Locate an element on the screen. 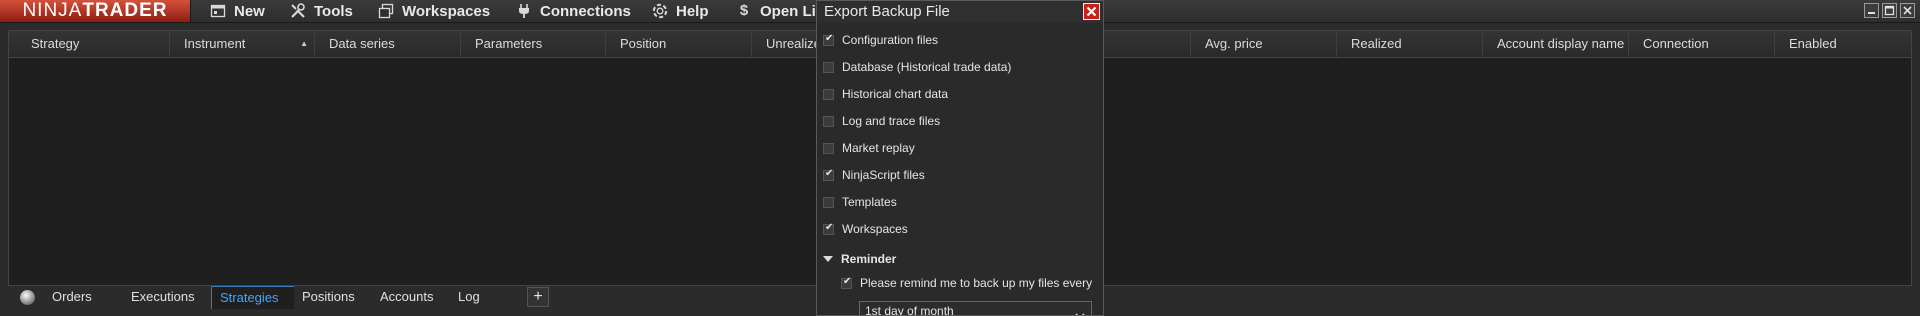 This screenshot has width=1920, height=316. menu-help: Help is located at coordinates (680, 11).